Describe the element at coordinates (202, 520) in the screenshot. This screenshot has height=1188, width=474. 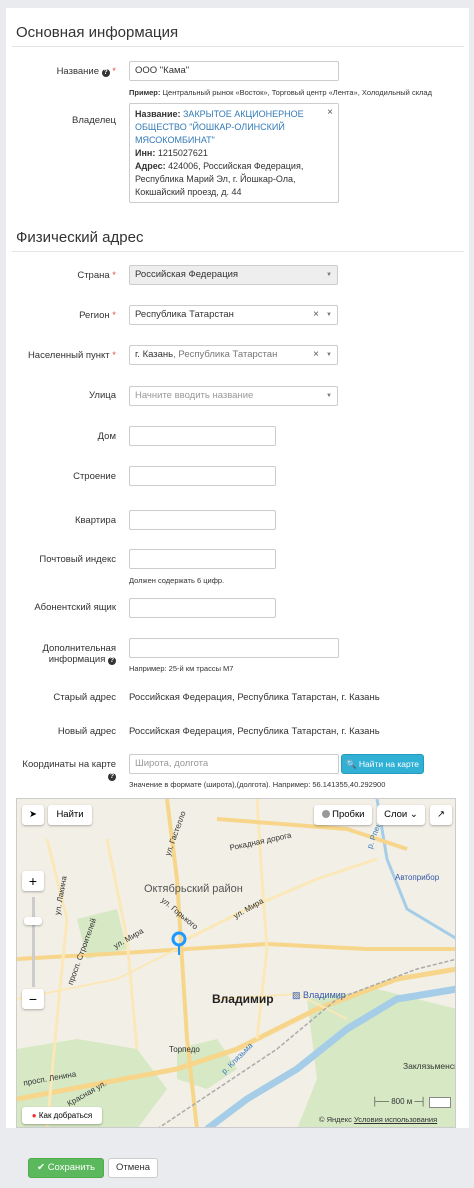
I see `apartment-input` at that location.